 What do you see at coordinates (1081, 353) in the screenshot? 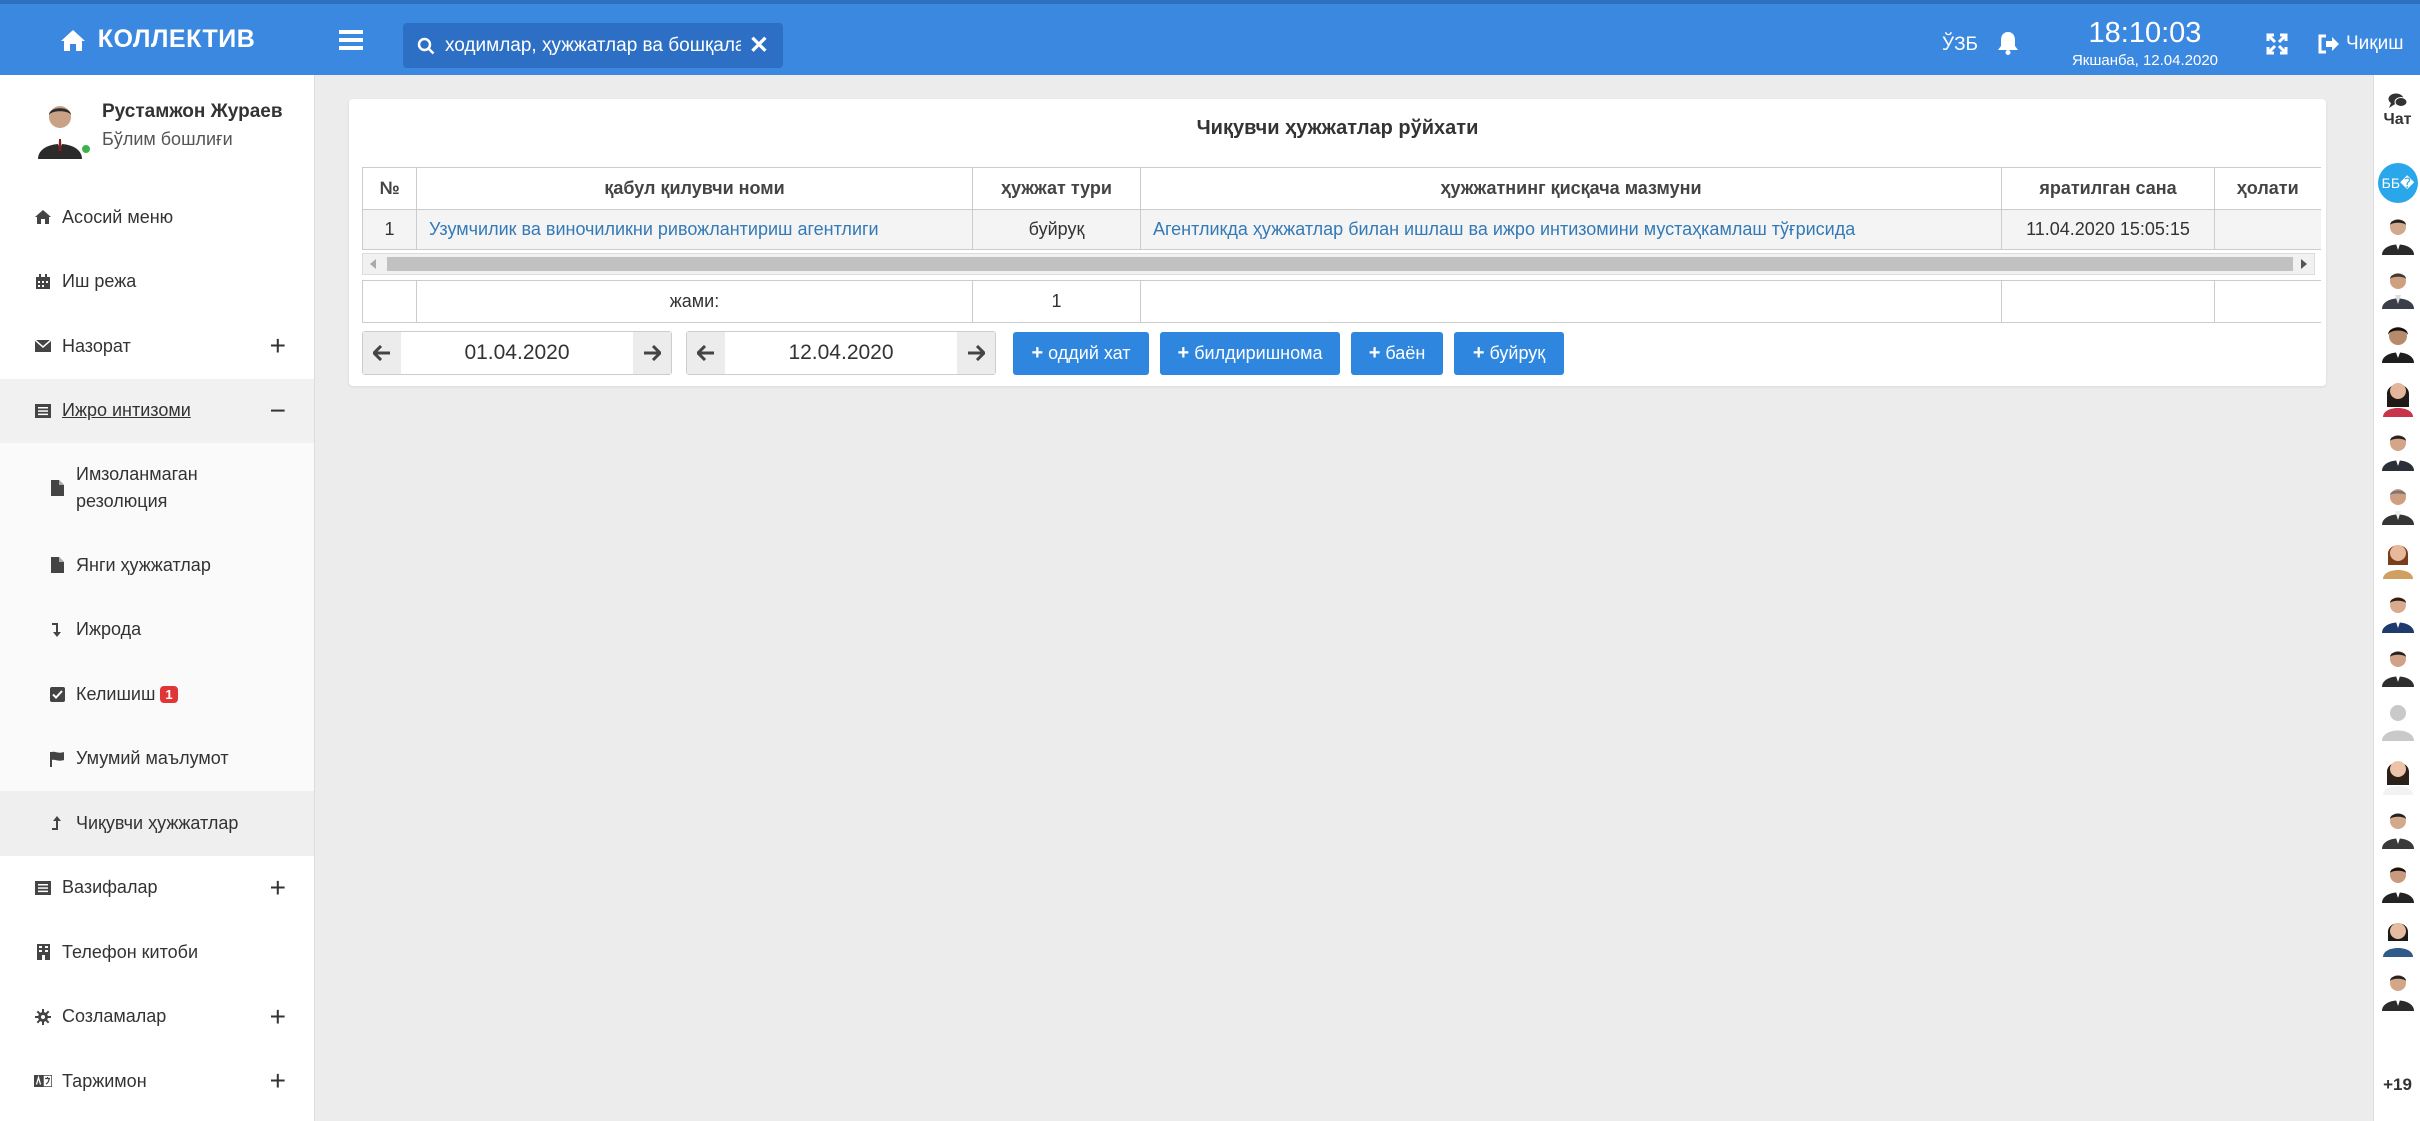
I see `add-plain-letter-button: + оддий хат` at bounding box center [1081, 353].